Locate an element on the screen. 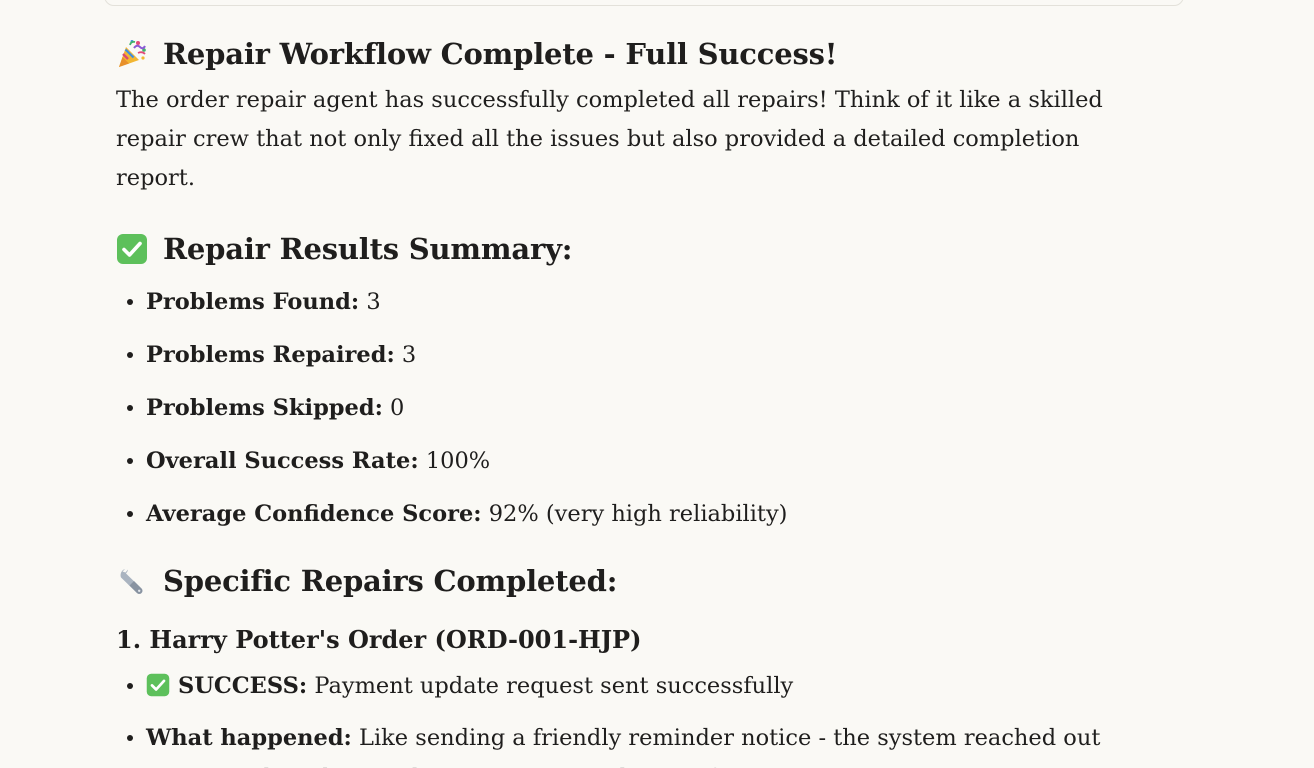  item-label: What happened: is located at coordinates (249, 738).